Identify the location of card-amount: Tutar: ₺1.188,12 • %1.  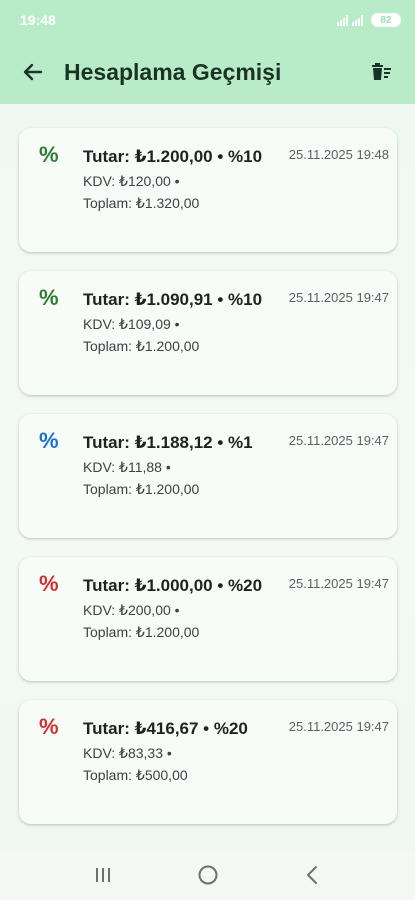
(168, 442).